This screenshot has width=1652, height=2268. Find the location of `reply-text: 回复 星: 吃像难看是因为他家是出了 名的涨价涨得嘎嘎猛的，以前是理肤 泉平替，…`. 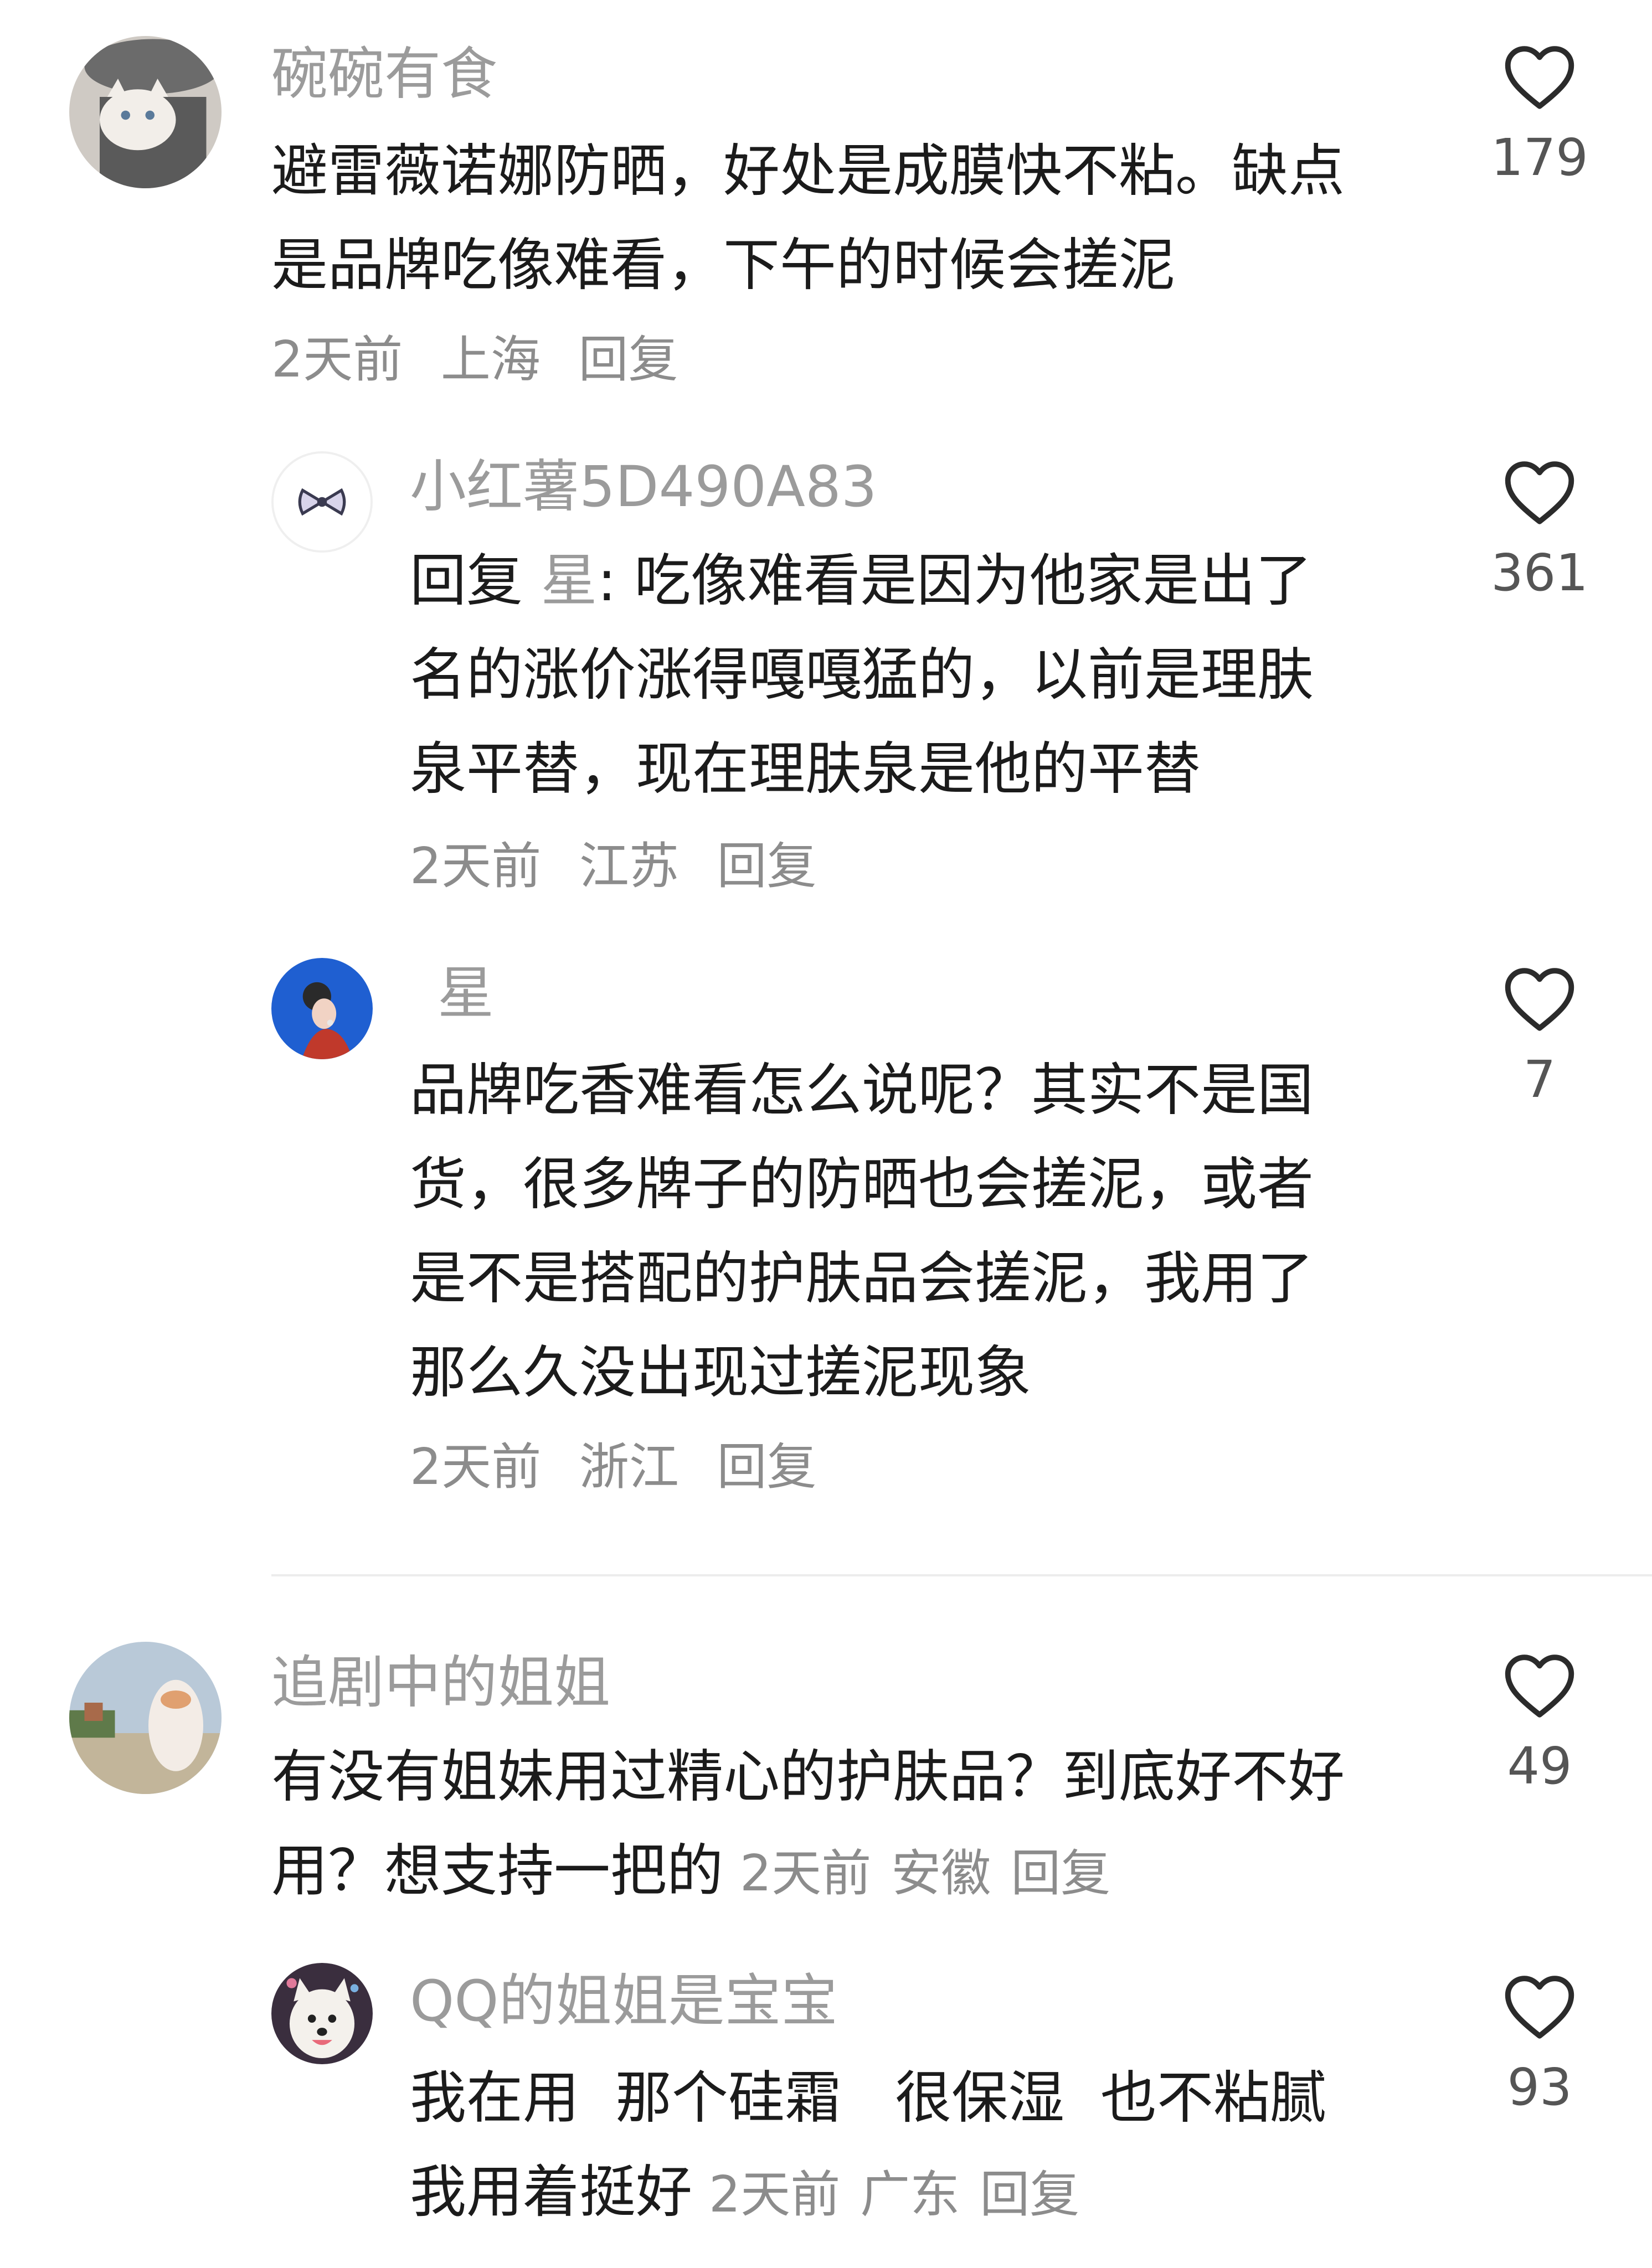

reply-text: 回复 星: 吃像难看是因为他家是出了 名的涨价涨得嘎嘎猛的，以前是理肤 泉平替，… is located at coordinates (908, 675).